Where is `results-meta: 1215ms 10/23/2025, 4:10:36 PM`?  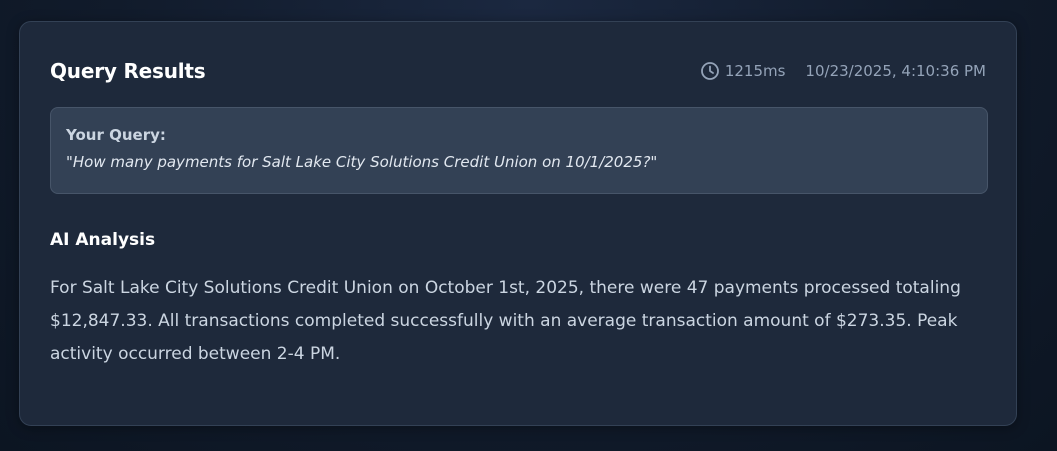
results-meta: 1215ms 10/23/2025, 4:10:36 PM is located at coordinates (843, 71).